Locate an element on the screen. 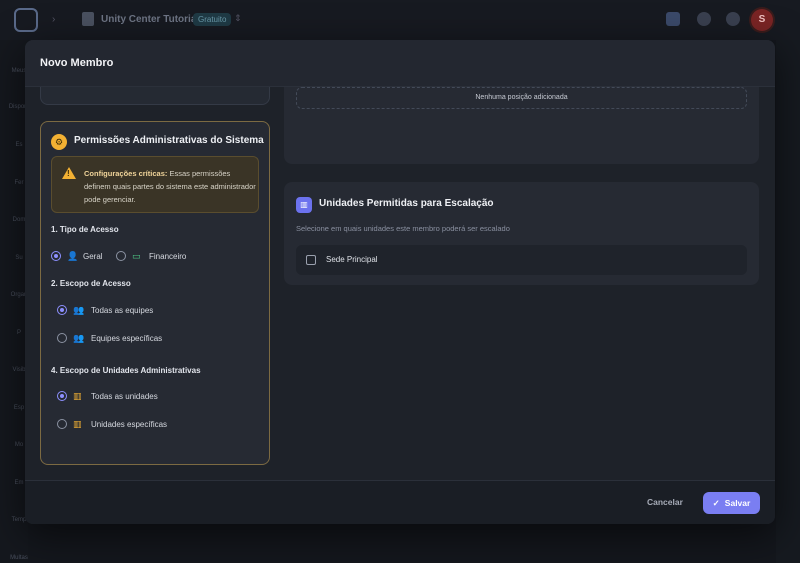 This screenshot has height=563, width=800. unit-checkbox is located at coordinates (311, 260).